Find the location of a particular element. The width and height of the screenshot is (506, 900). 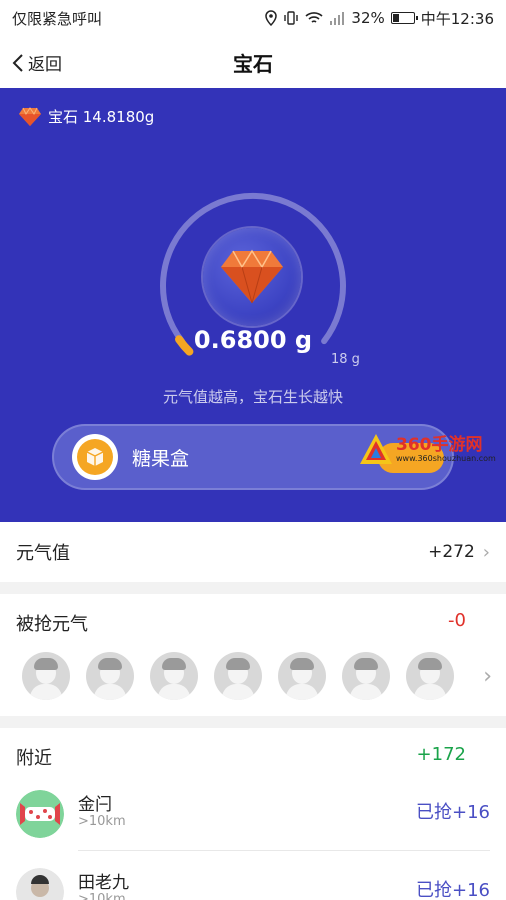

growth-hint: 元气值越高，宝石生长越快 is located at coordinates (252, 397).